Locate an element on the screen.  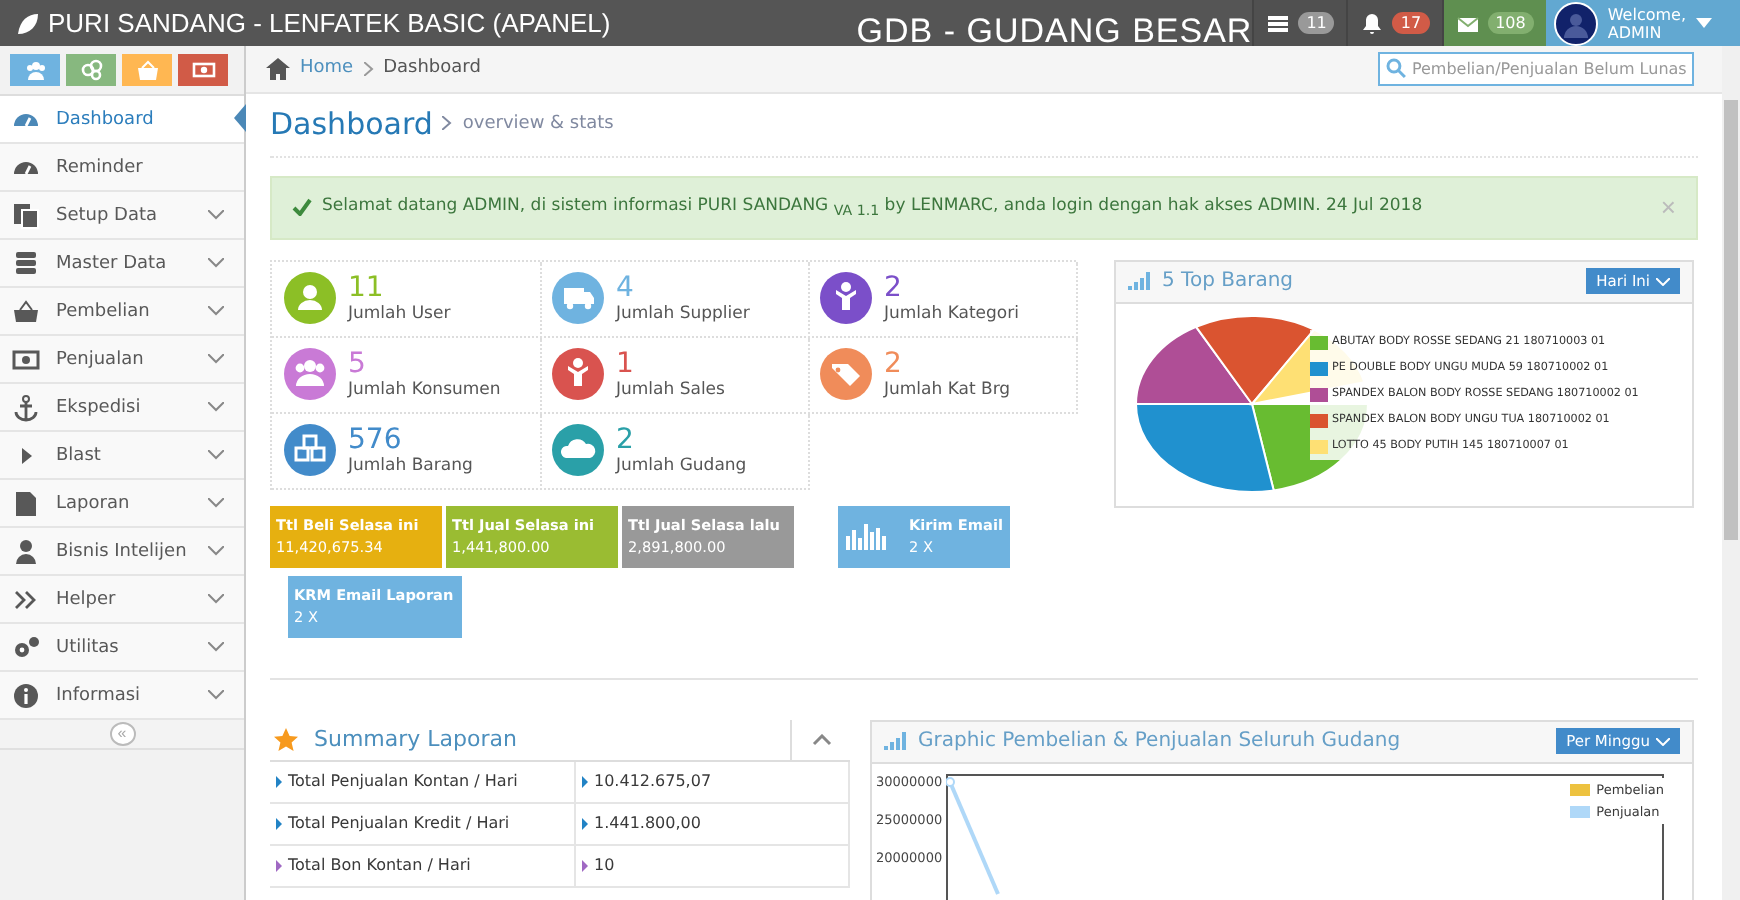
stat-label: Jumlah Kategori is located at coordinates (951, 313).